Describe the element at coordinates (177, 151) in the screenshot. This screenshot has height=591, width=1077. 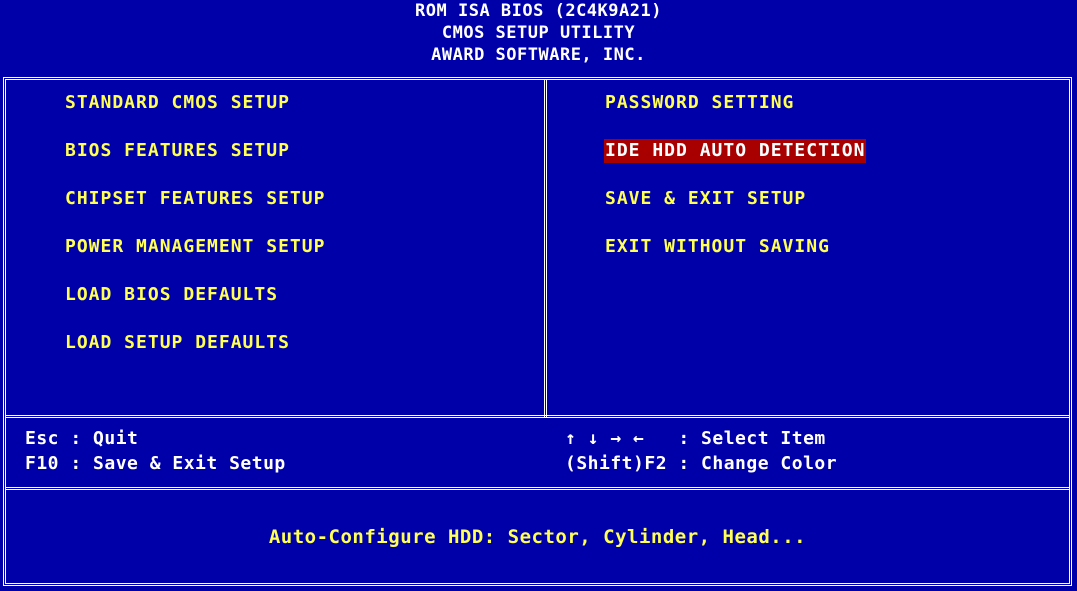
I see `menu-item-bios-features-setup: BIOS FEATURES SETUP` at that location.